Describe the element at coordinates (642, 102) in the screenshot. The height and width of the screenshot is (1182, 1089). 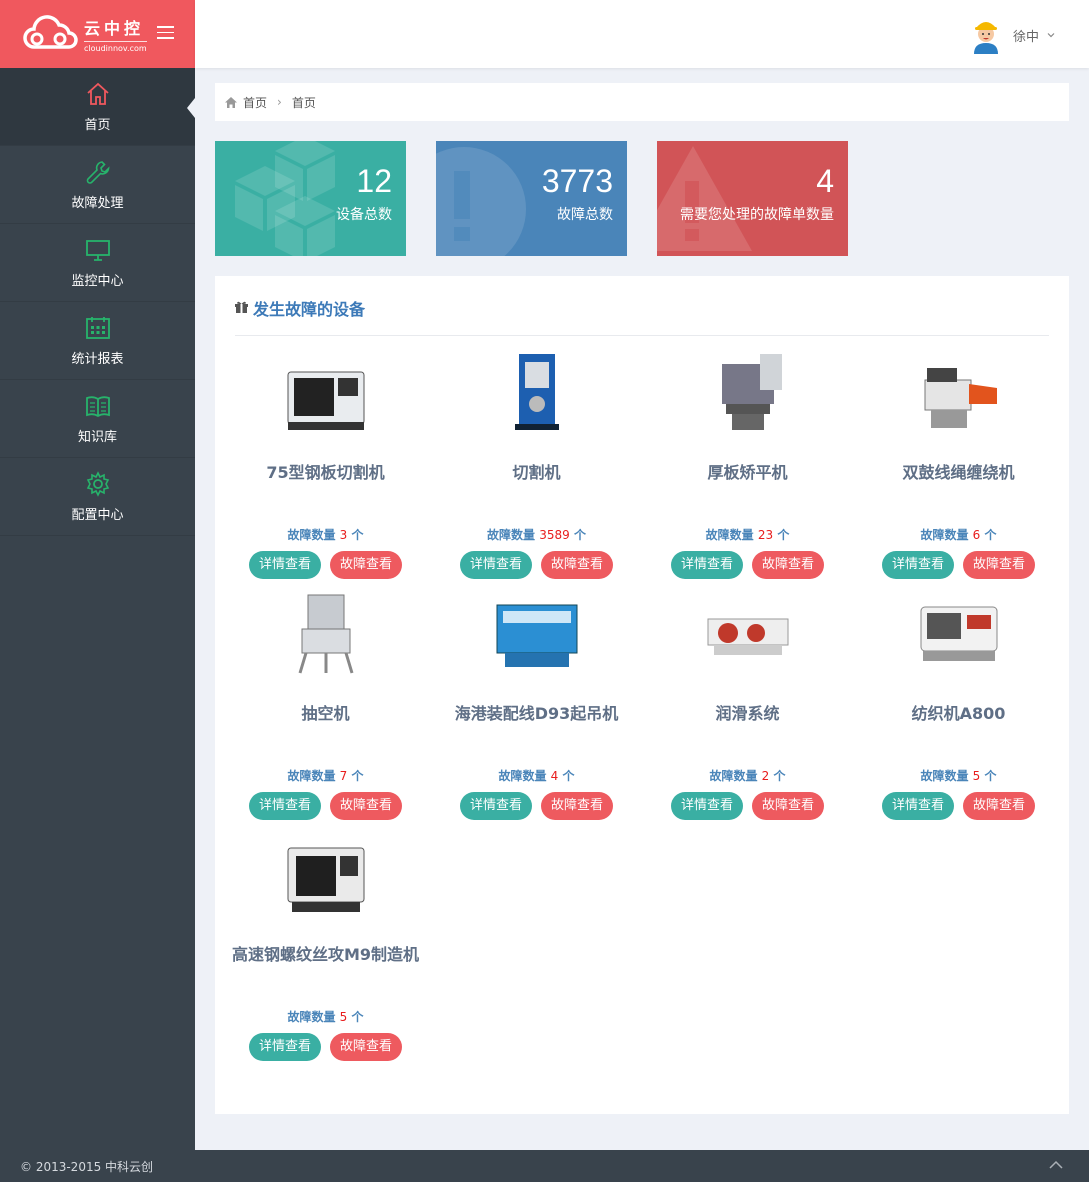
I see `breadcrumb: 首页 › 首页` at that location.